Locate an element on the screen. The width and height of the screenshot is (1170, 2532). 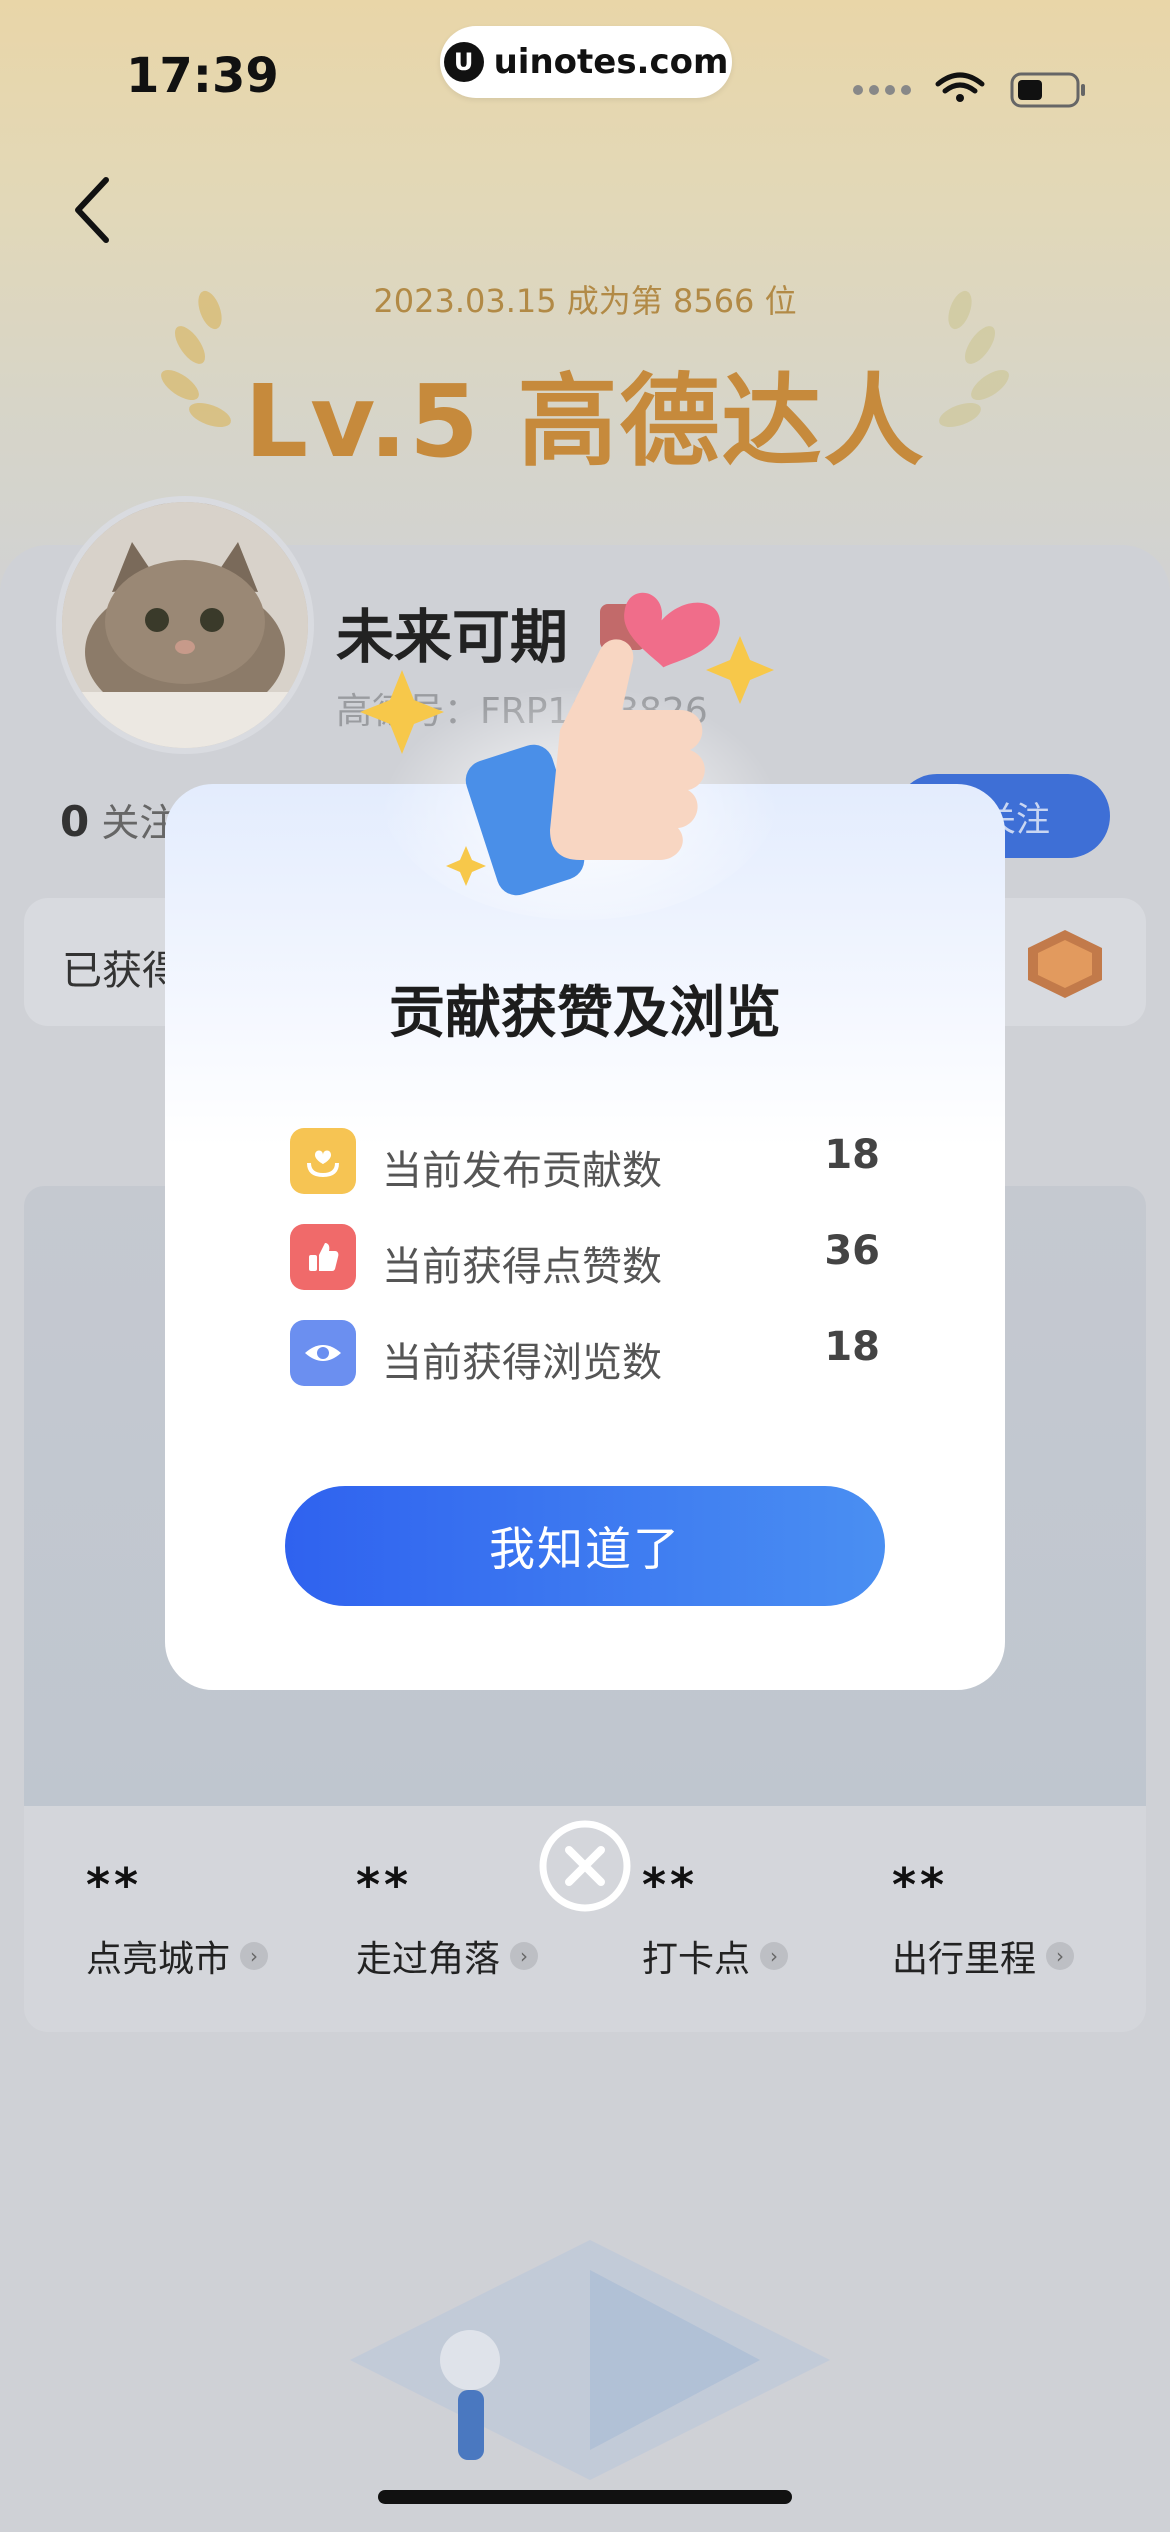
url-pill: U uinotes.com is located at coordinates (586, 62).